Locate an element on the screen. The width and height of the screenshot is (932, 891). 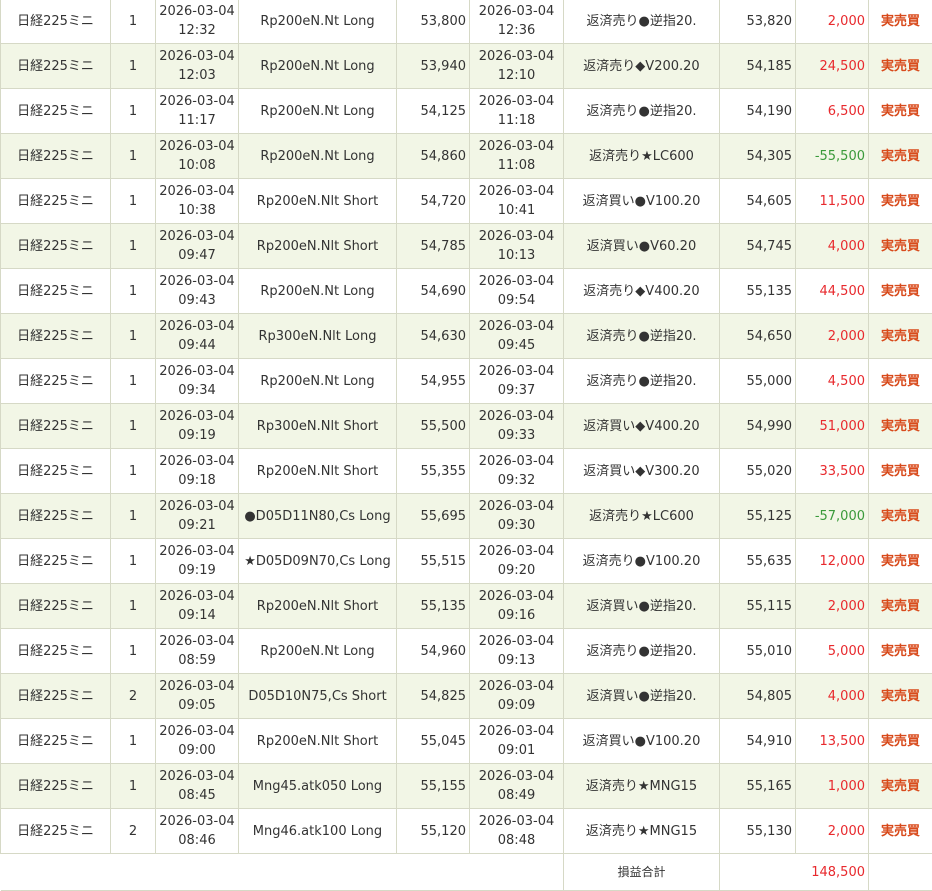
exit-datetime-time: 09:54 is located at coordinates (516, 300).